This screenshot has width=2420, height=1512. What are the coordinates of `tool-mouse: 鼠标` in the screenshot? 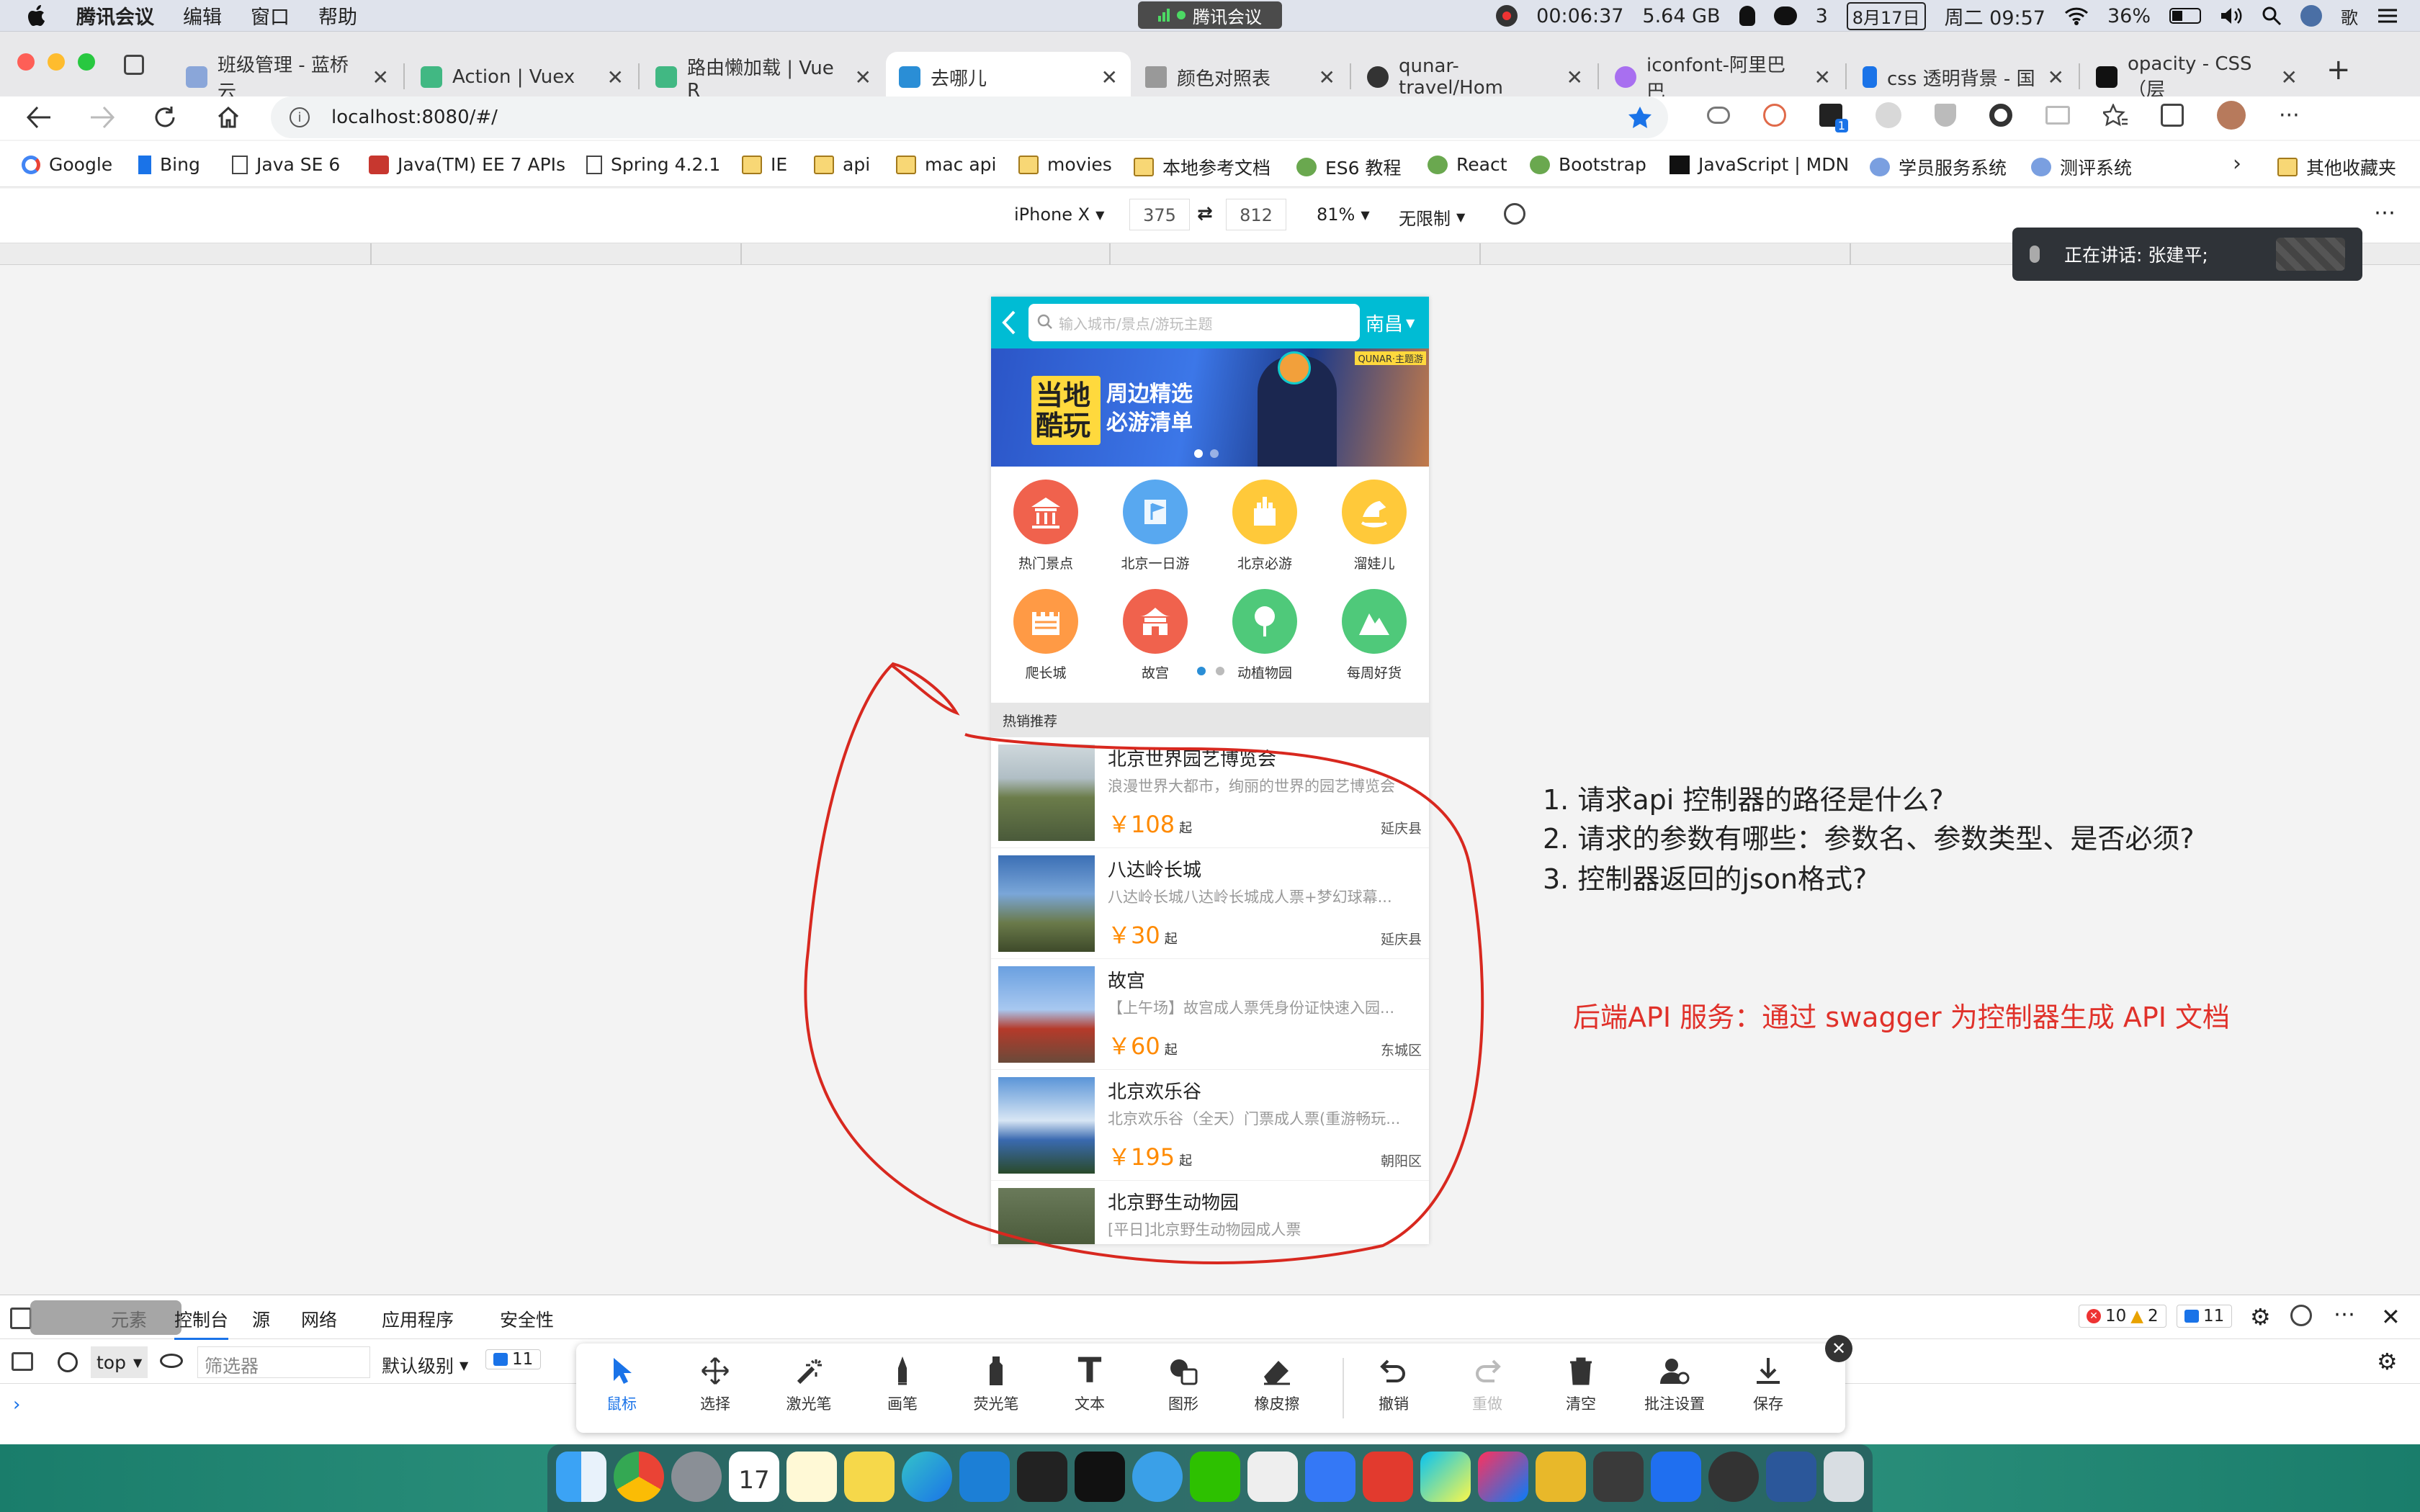 It's located at (621, 1381).